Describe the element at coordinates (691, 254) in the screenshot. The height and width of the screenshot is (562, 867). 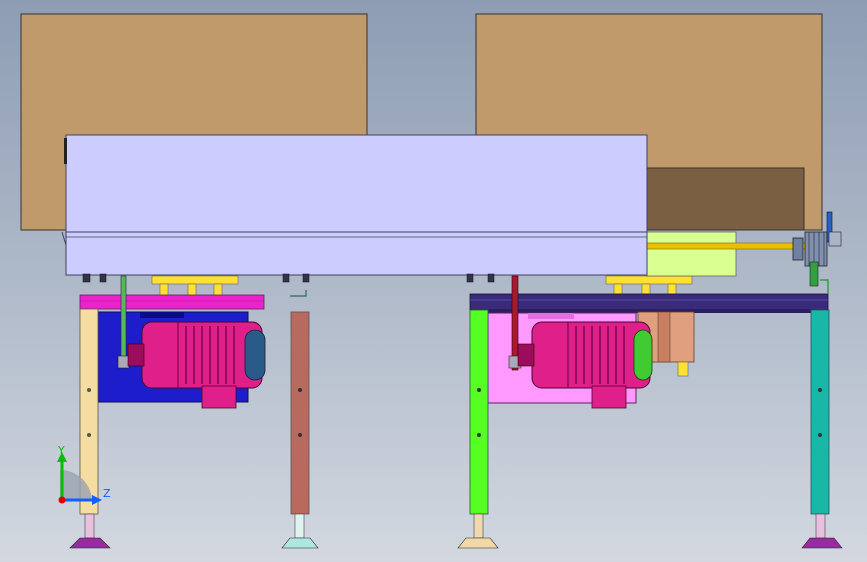
I see `lime-bearing-block` at that location.